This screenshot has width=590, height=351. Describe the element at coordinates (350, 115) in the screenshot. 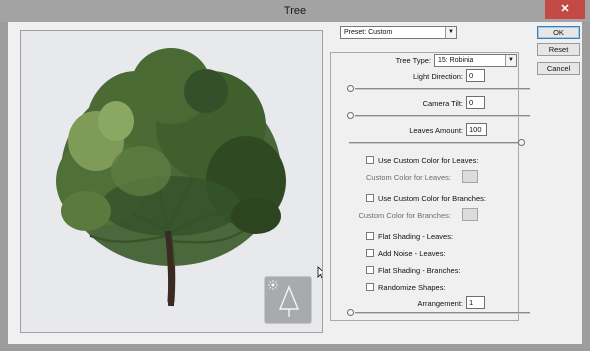

I see `camera-tilt-slider-knob` at that location.